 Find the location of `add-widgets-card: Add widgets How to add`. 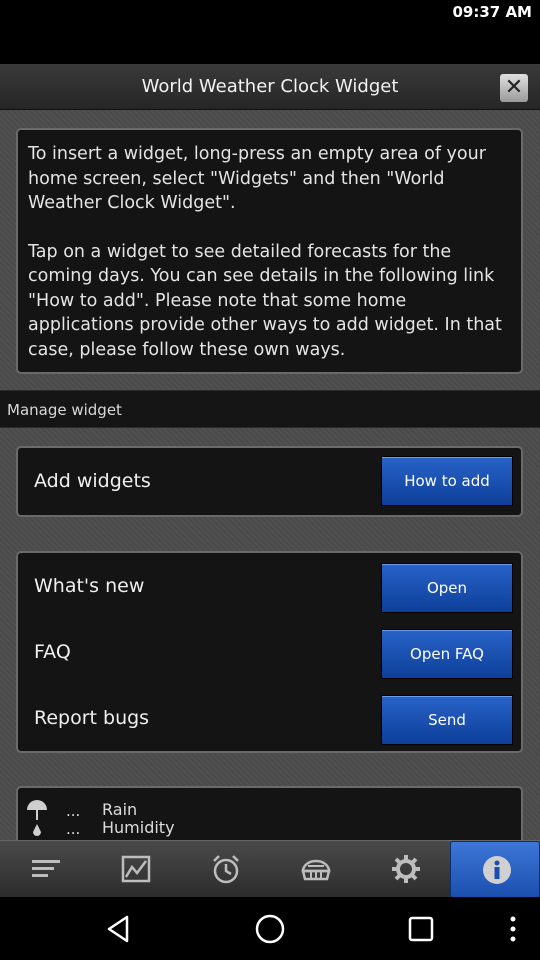

add-widgets-card: Add widgets How to add is located at coordinates (269, 481).